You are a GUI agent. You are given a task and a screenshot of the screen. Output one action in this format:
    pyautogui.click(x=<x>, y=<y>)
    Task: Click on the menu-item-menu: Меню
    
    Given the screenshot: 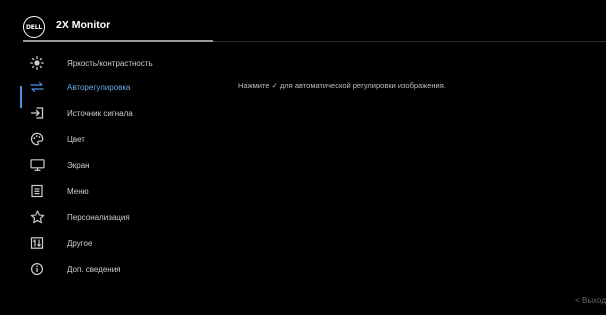 What is the action you would take?
    pyautogui.click(x=110, y=191)
    